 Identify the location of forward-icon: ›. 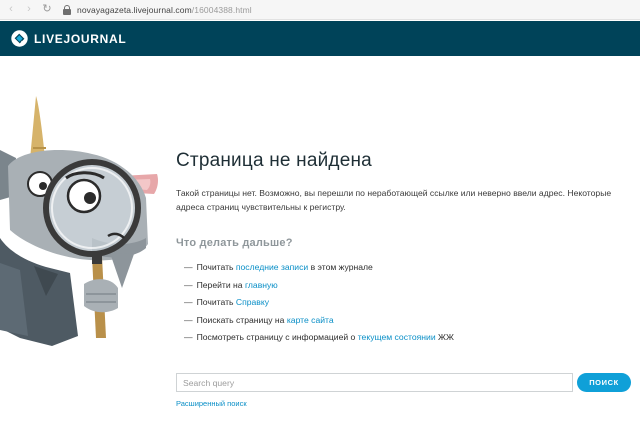
(29, 10).